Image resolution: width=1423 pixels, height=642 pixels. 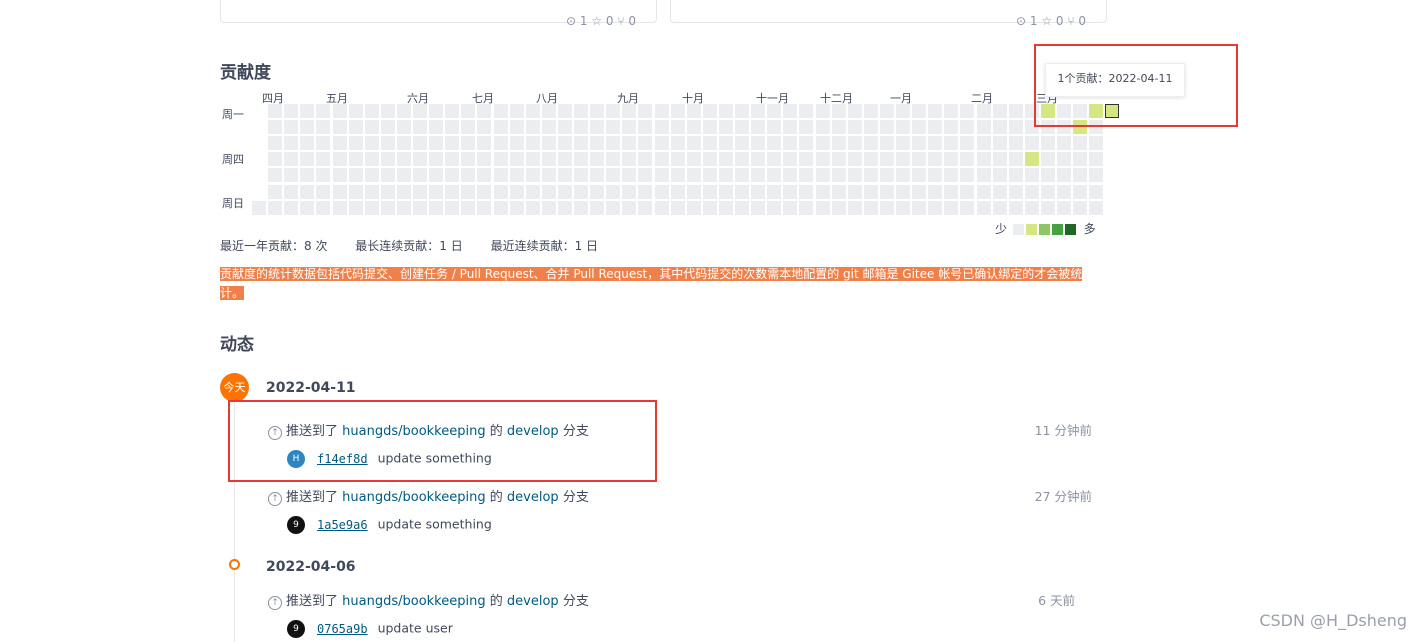 What do you see at coordinates (296, 629) in the screenshot?
I see `avatar: 9` at bounding box center [296, 629].